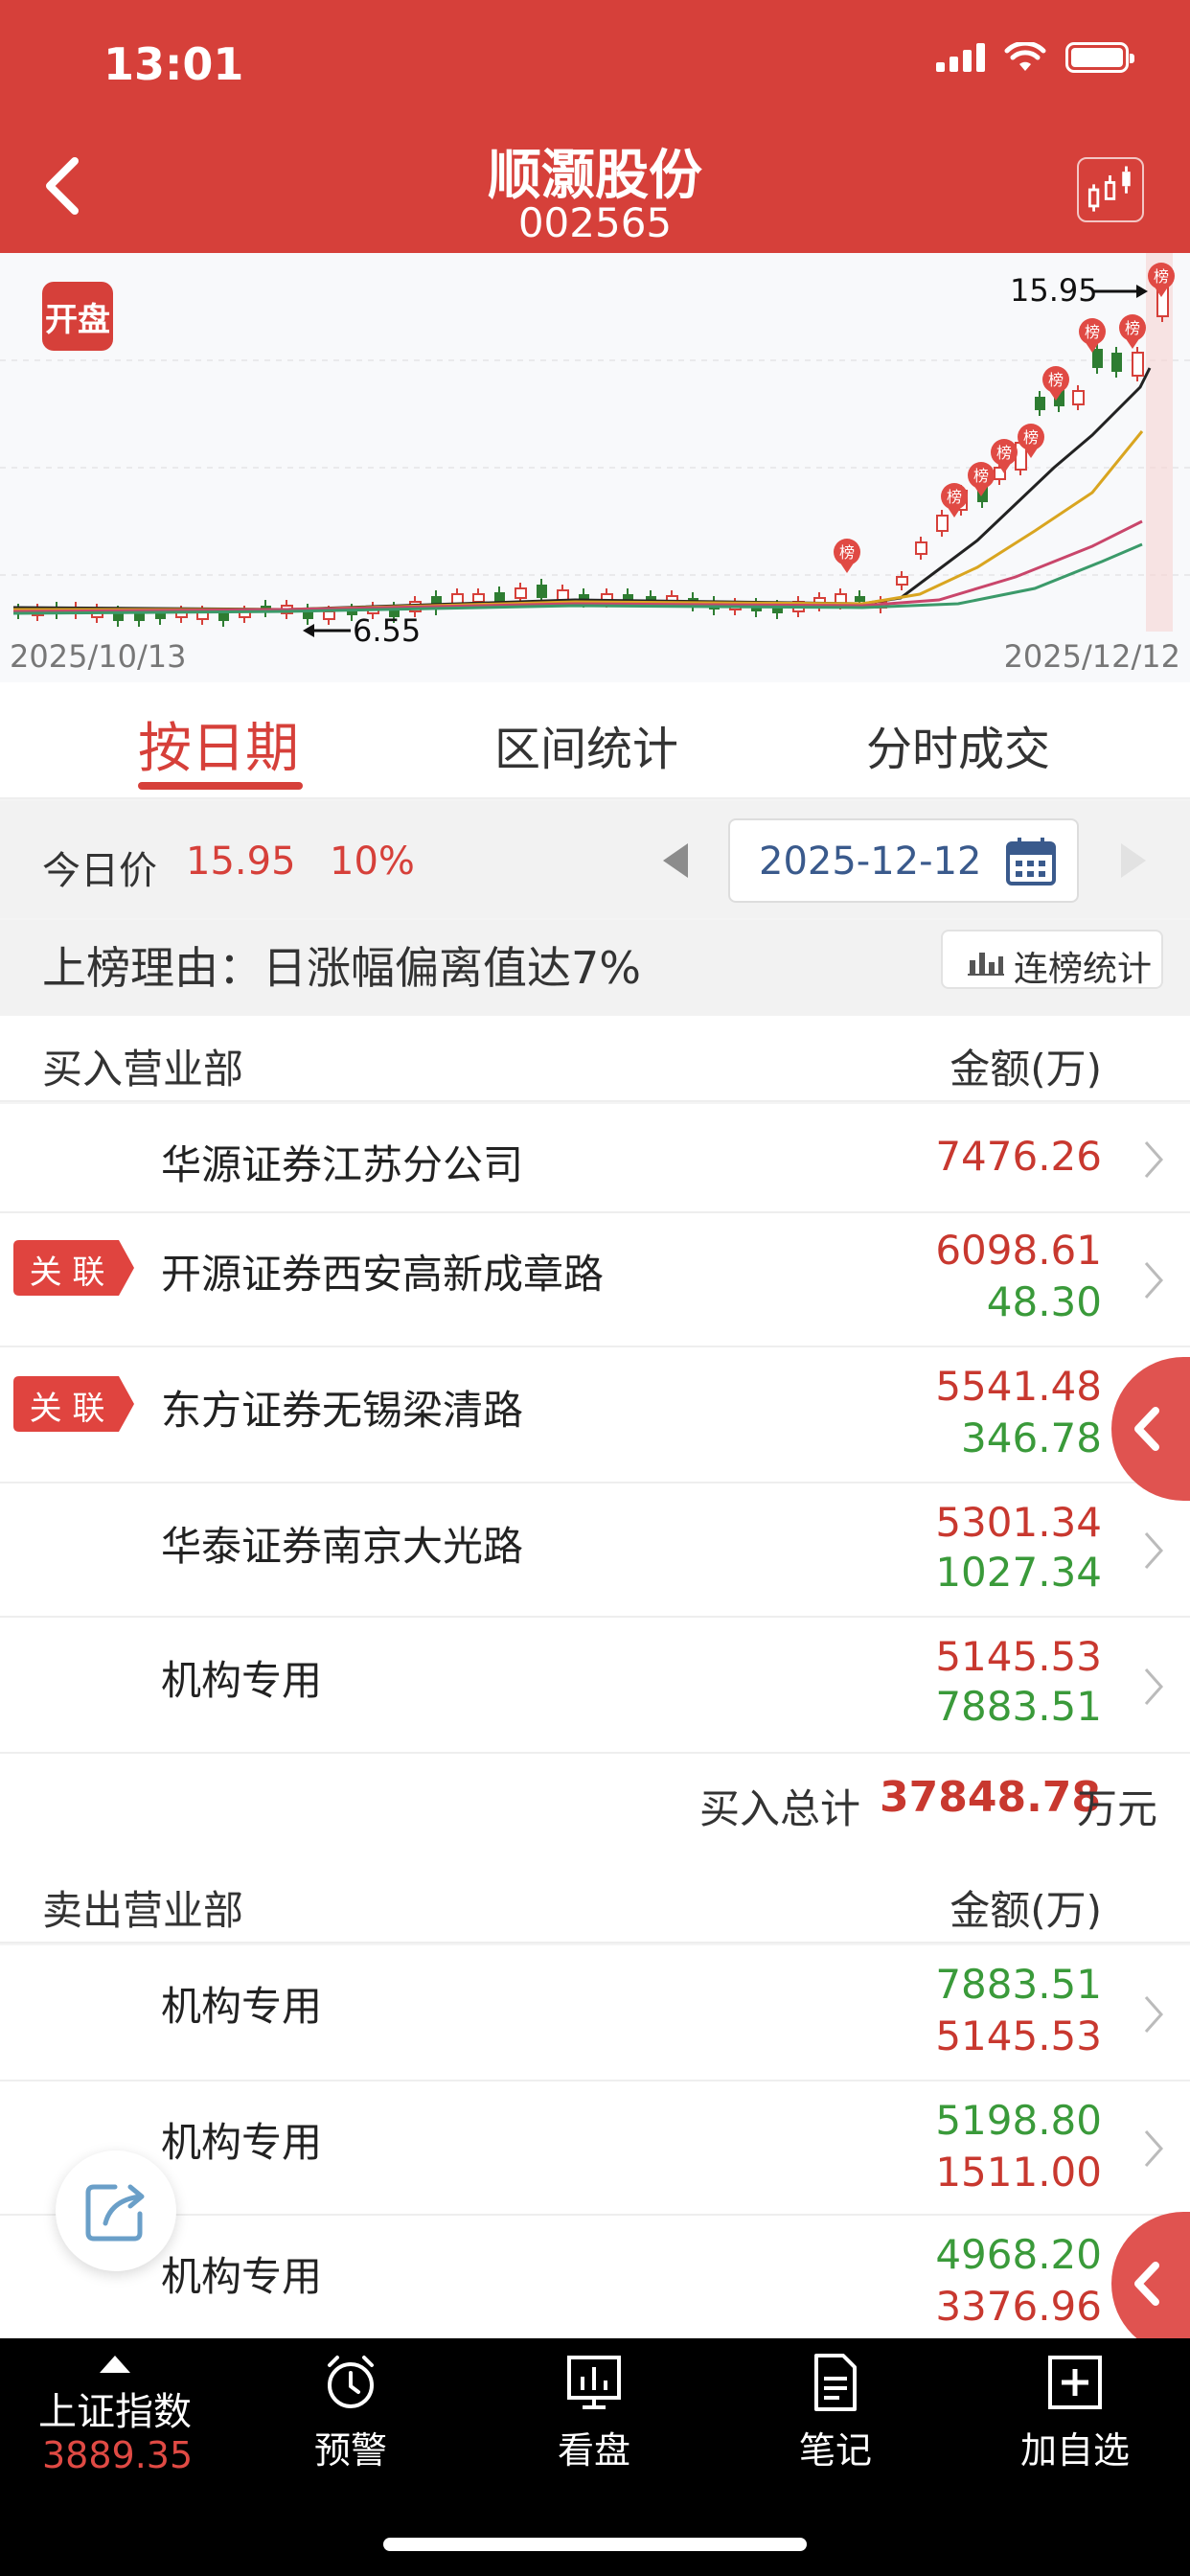  What do you see at coordinates (1031, 862) in the screenshot?
I see `calendar-icon` at bounding box center [1031, 862].